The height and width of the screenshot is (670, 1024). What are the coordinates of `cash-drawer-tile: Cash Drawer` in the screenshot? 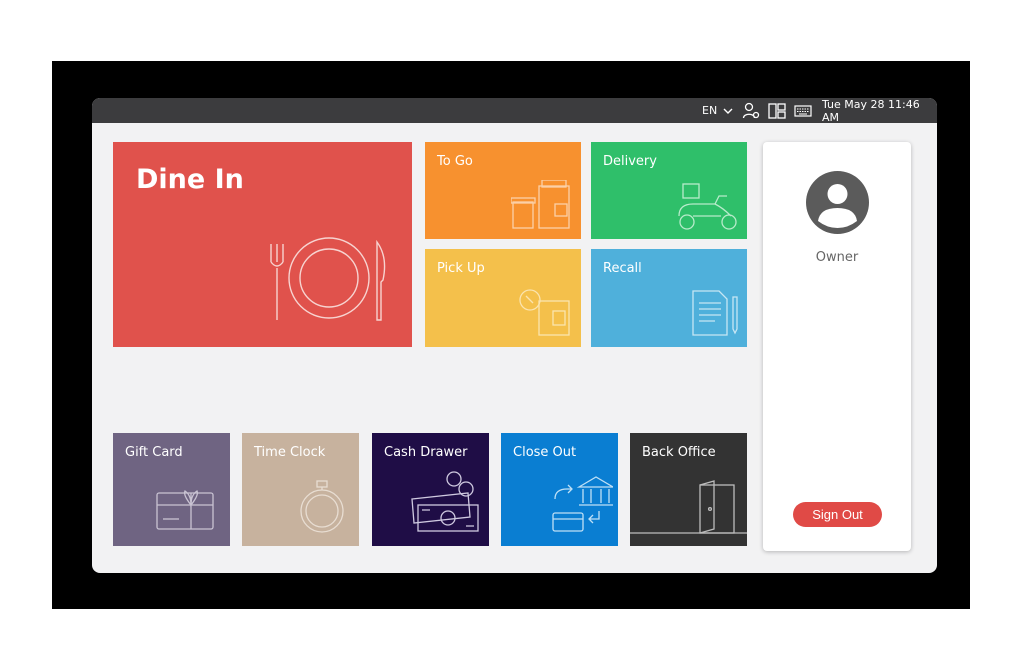 It's located at (430, 489).